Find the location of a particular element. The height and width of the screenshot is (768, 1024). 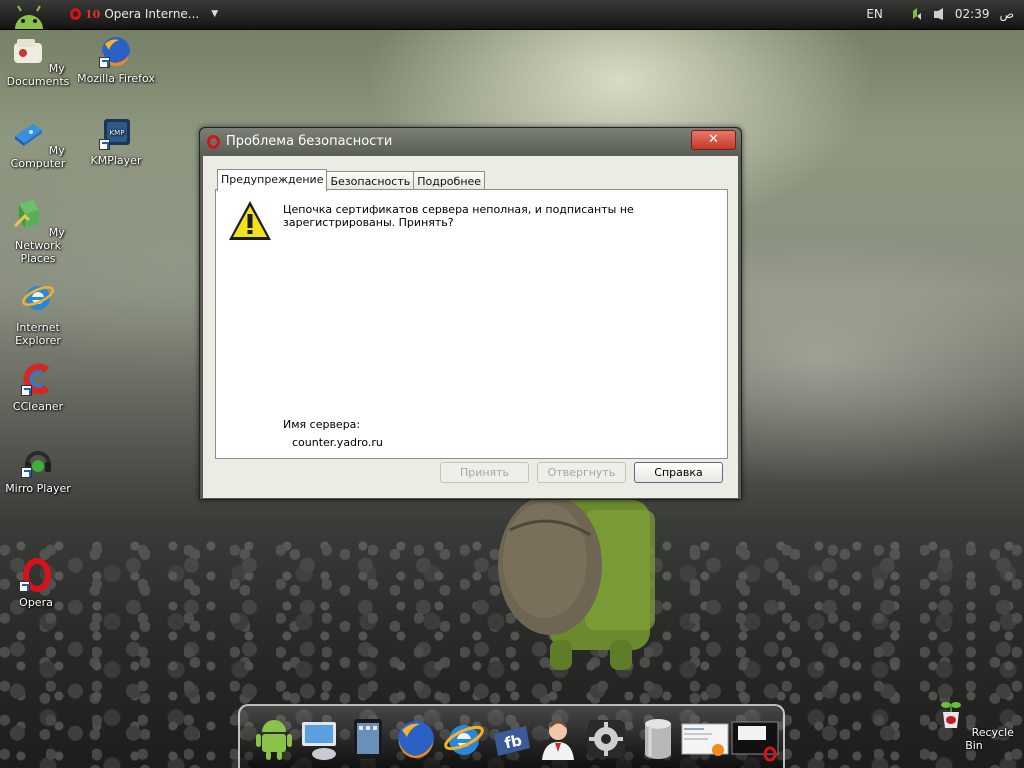

settings-icon is located at coordinates (606, 739).